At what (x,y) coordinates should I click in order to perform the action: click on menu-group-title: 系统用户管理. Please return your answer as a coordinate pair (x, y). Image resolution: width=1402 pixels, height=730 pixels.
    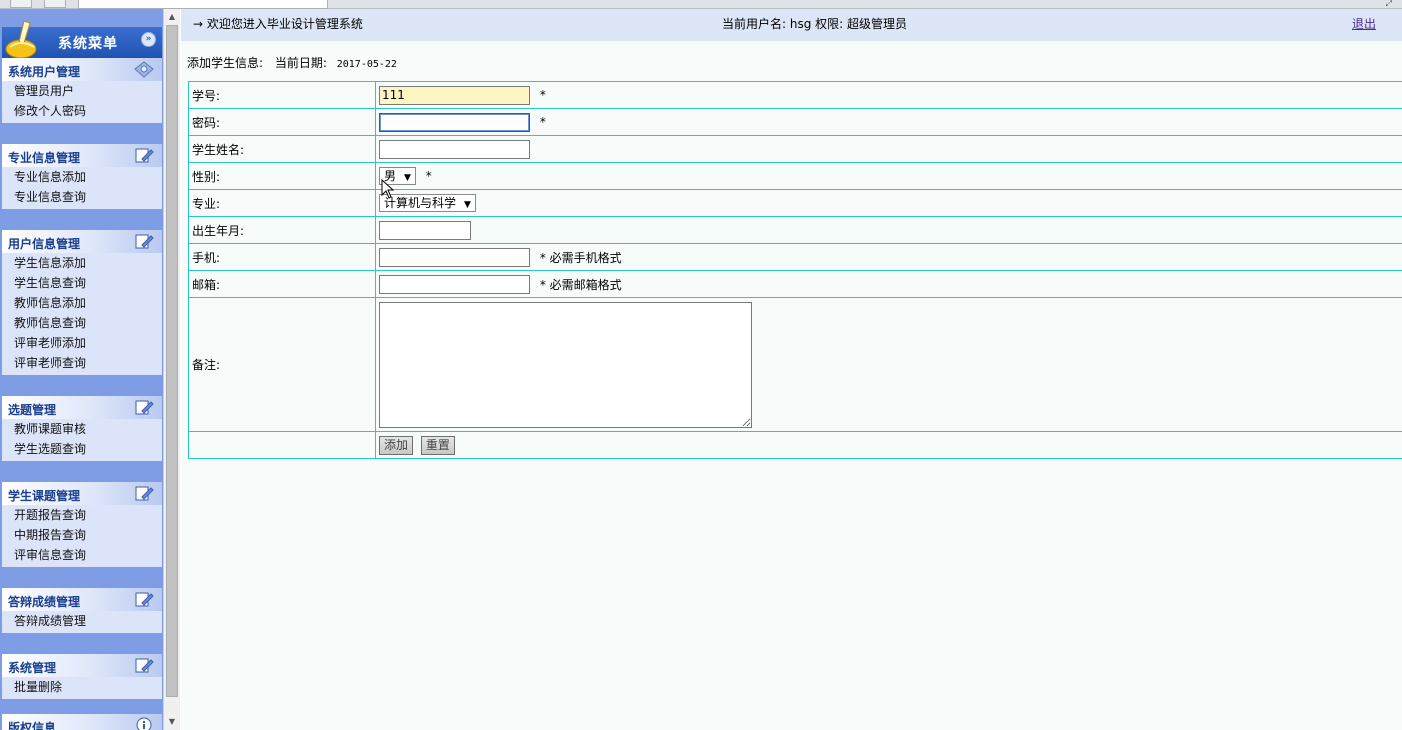
    Looking at the image, I should click on (82, 69).